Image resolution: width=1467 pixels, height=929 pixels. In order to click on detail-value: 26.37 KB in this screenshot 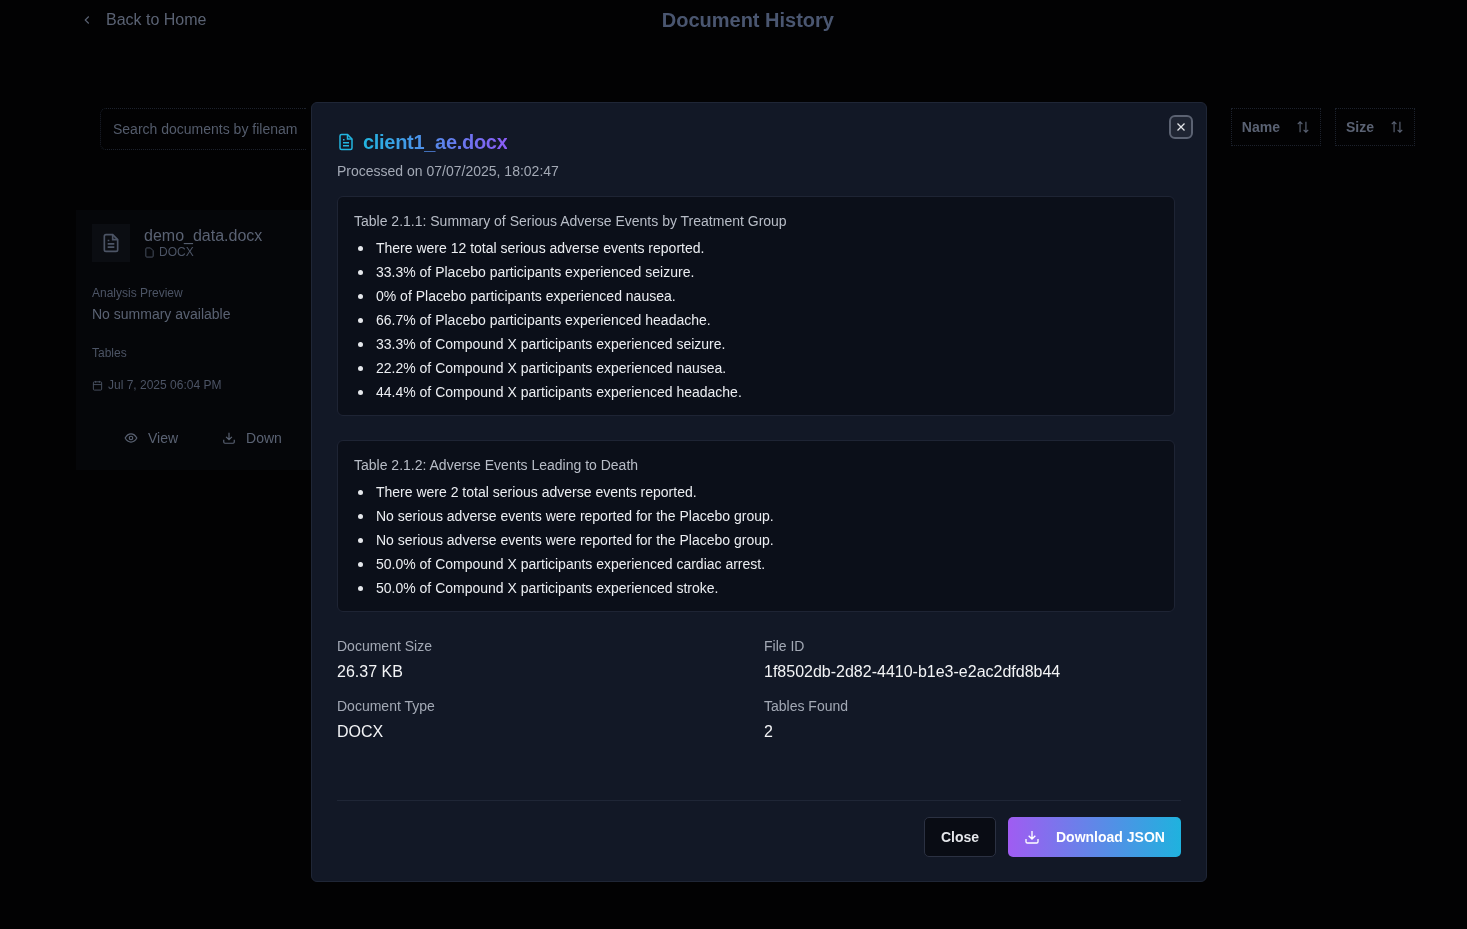, I will do `click(370, 672)`.